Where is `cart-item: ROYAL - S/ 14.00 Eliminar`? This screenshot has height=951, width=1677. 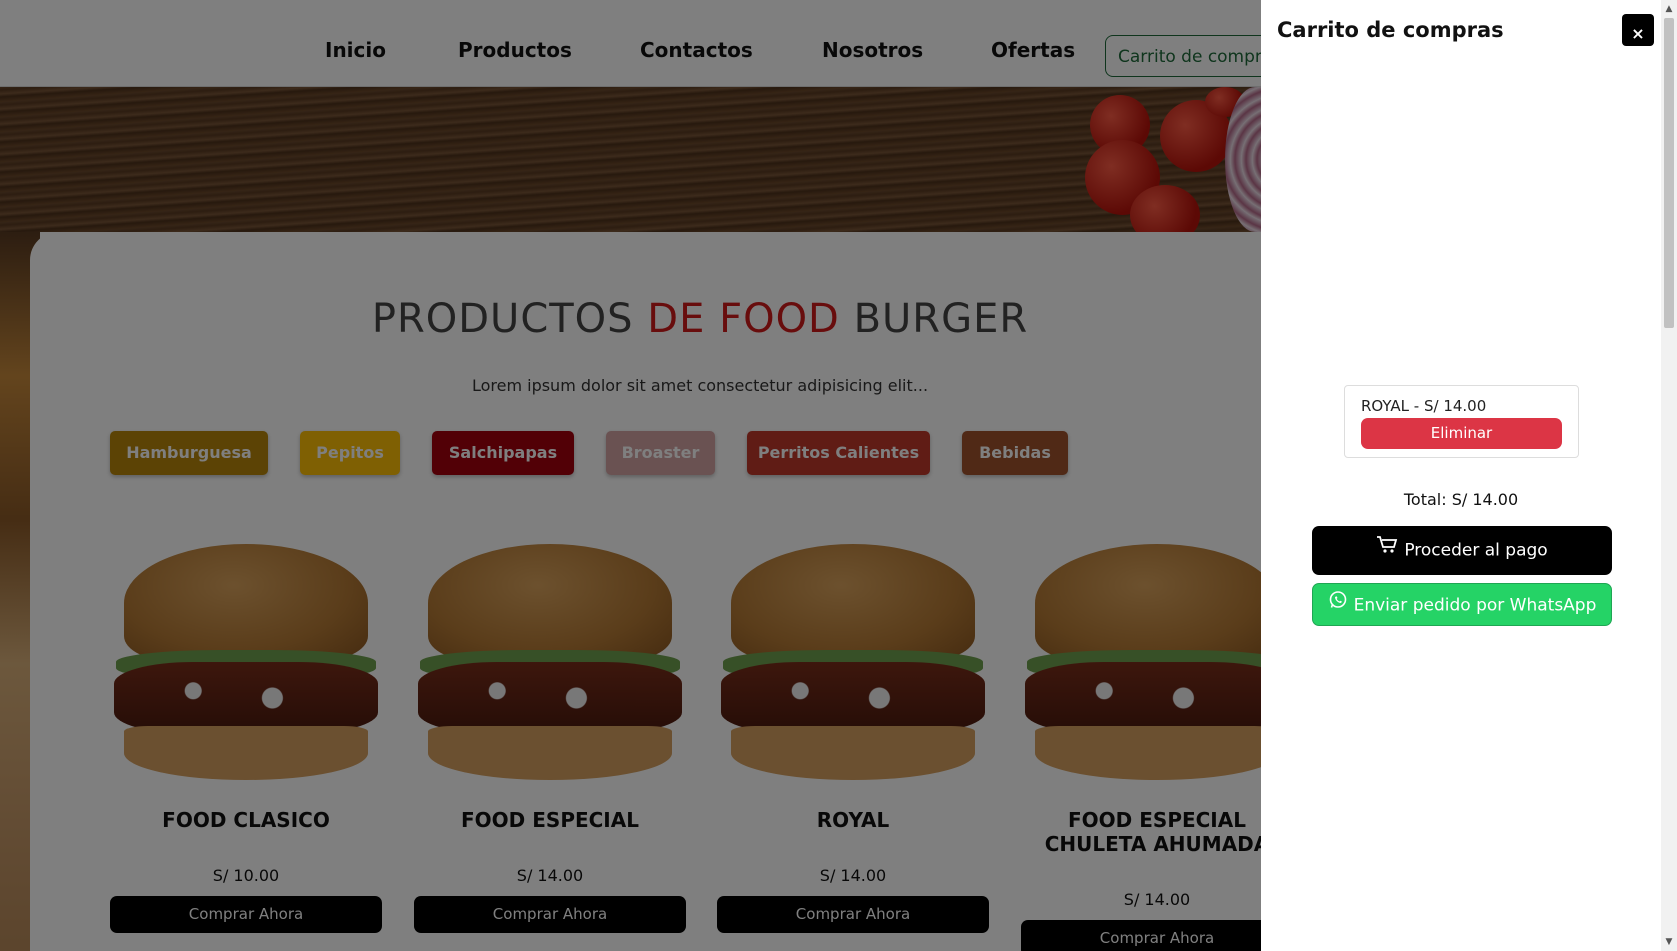 cart-item: ROYAL - S/ 14.00 Eliminar is located at coordinates (1461, 421).